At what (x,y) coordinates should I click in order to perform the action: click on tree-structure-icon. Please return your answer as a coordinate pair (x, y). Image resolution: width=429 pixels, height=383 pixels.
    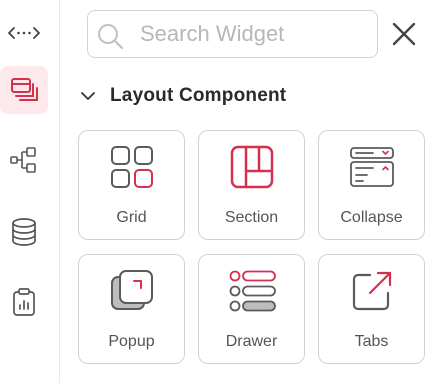
    Looking at the image, I should click on (23, 160).